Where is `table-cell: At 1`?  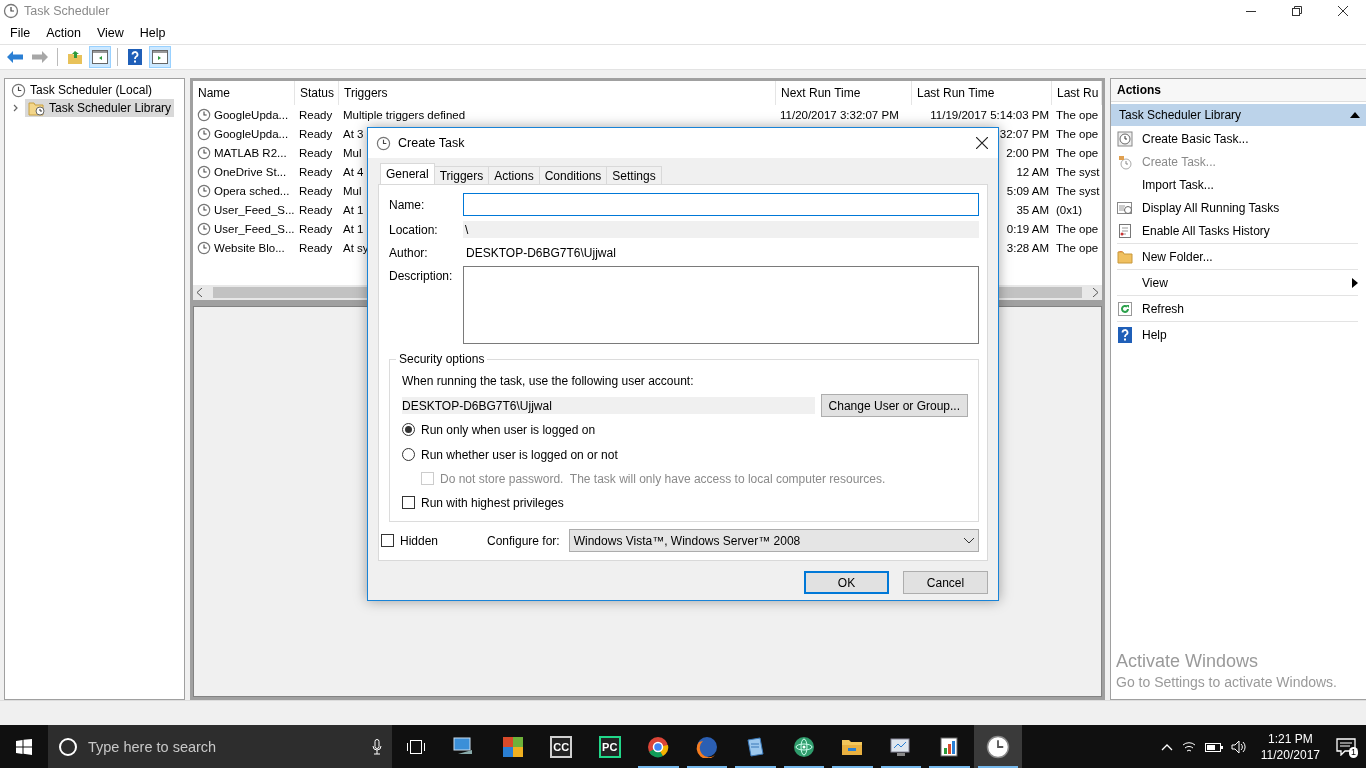
table-cell: At 1 is located at coordinates (353, 209).